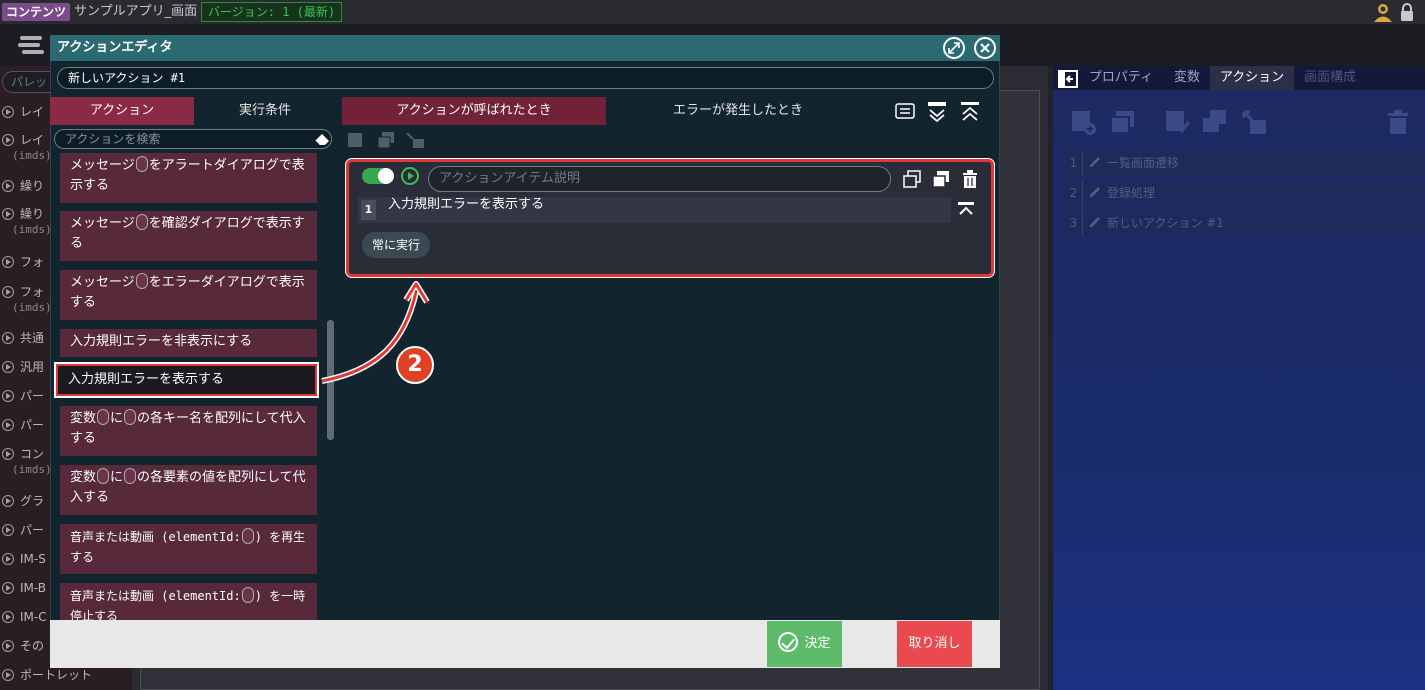 The height and width of the screenshot is (690, 1425). What do you see at coordinates (970, 179) in the screenshot?
I see `trash-icon` at bounding box center [970, 179].